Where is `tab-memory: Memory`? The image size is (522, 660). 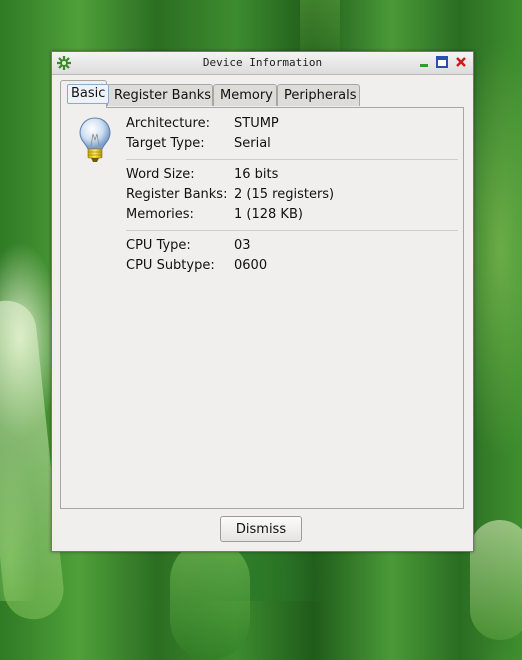
tab-memory: Memory is located at coordinates (245, 95).